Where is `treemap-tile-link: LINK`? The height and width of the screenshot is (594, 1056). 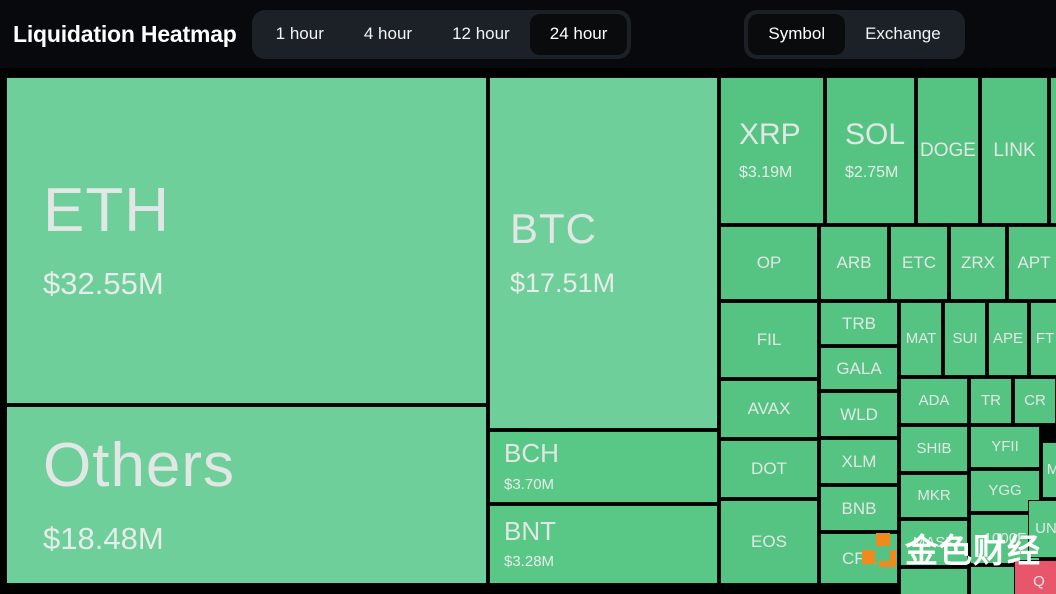
treemap-tile-link: LINK is located at coordinates (1014, 150).